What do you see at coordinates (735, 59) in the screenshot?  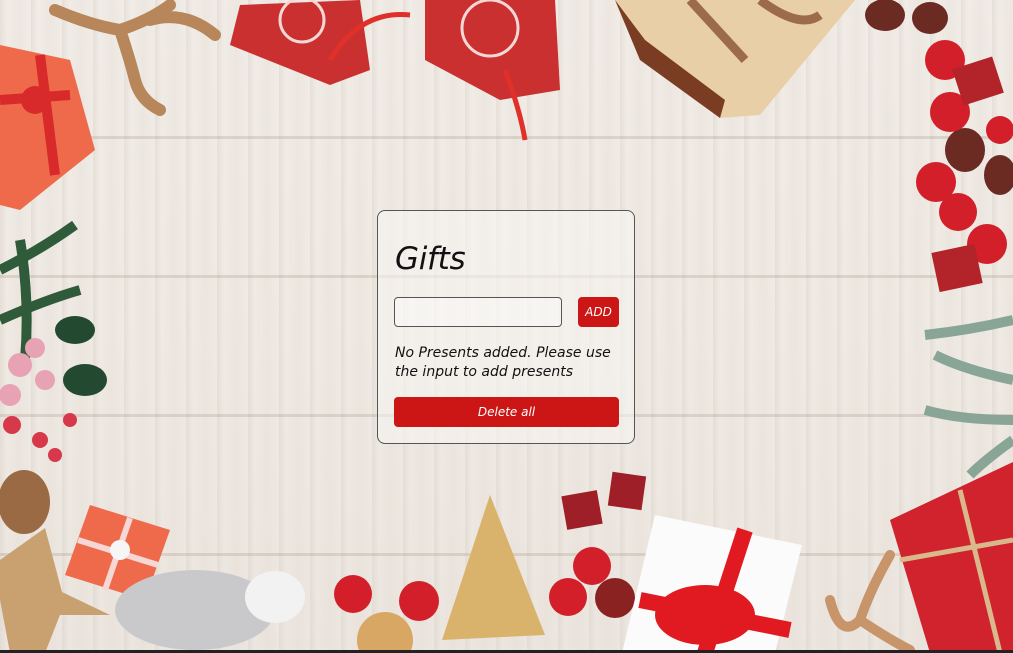 I see `kraft-gift-box-icon` at bounding box center [735, 59].